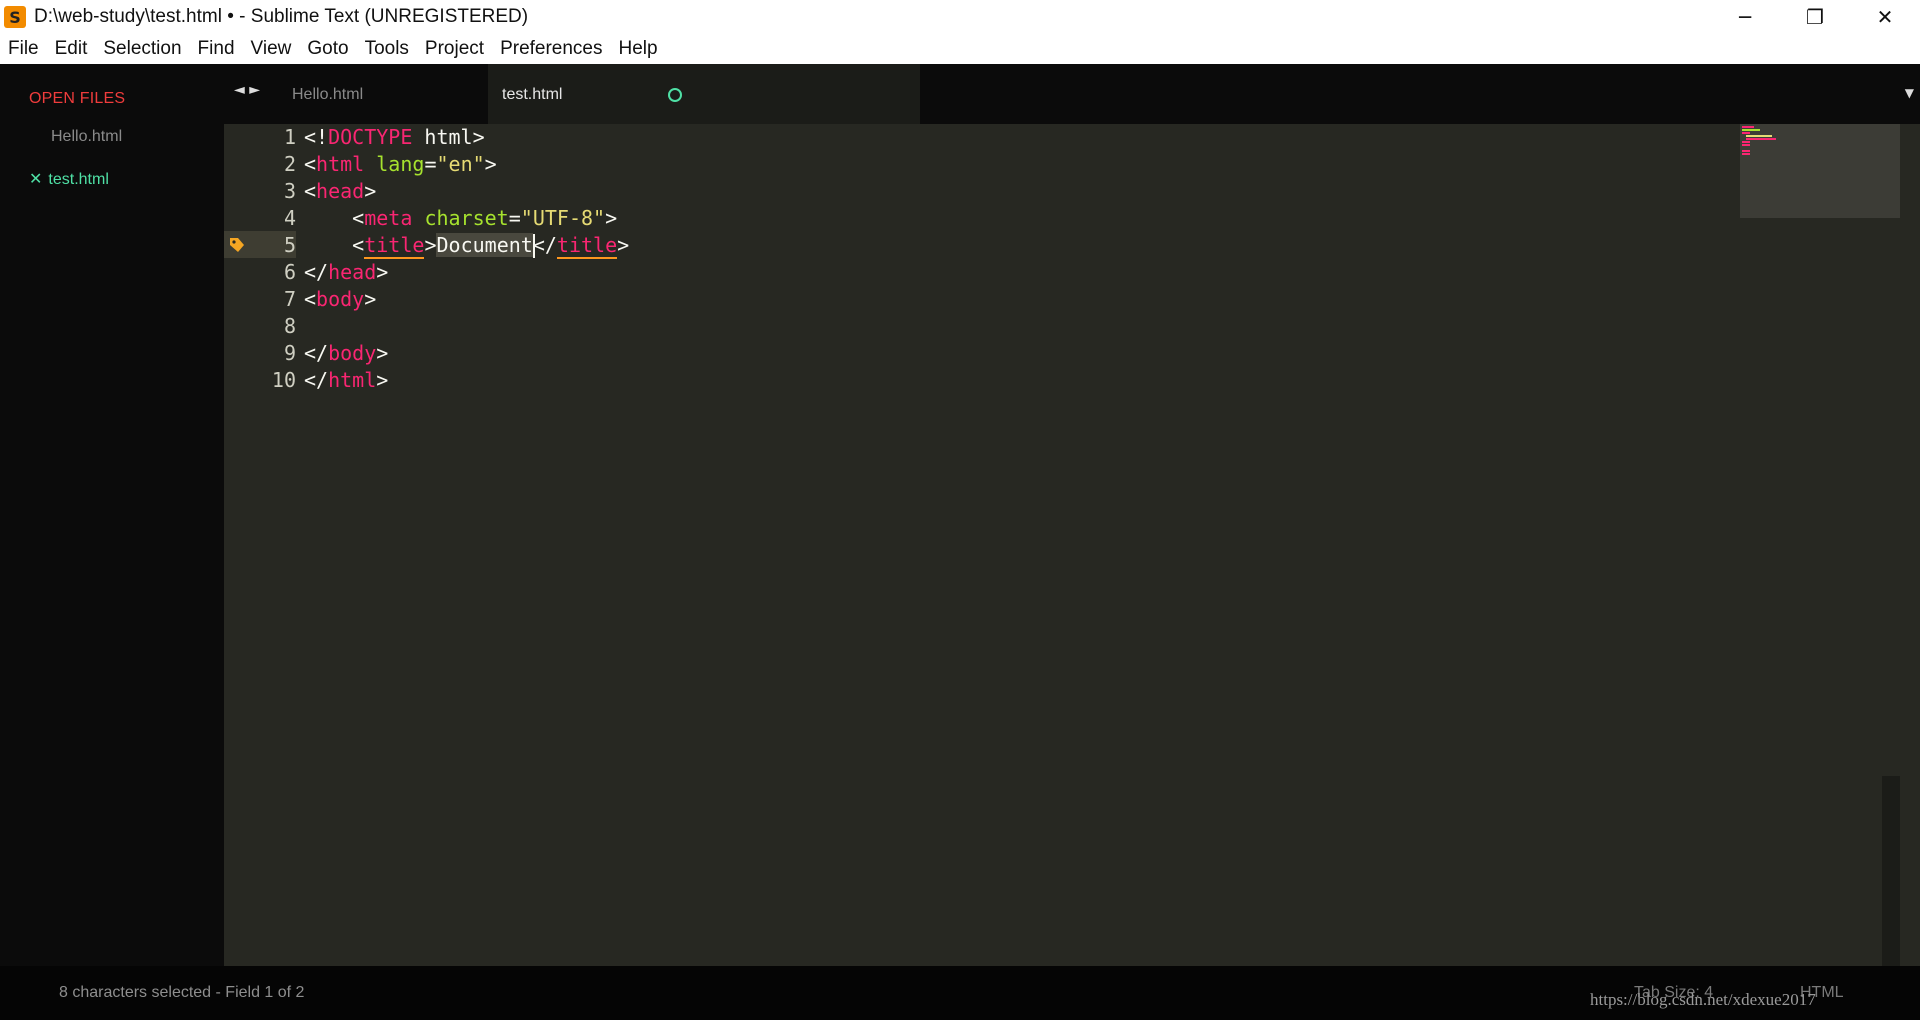 The height and width of the screenshot is (1020, 1920). Describe the element at coordinates (387, 49) in the screenshot. I see `menu-tools: Tools` at that location.